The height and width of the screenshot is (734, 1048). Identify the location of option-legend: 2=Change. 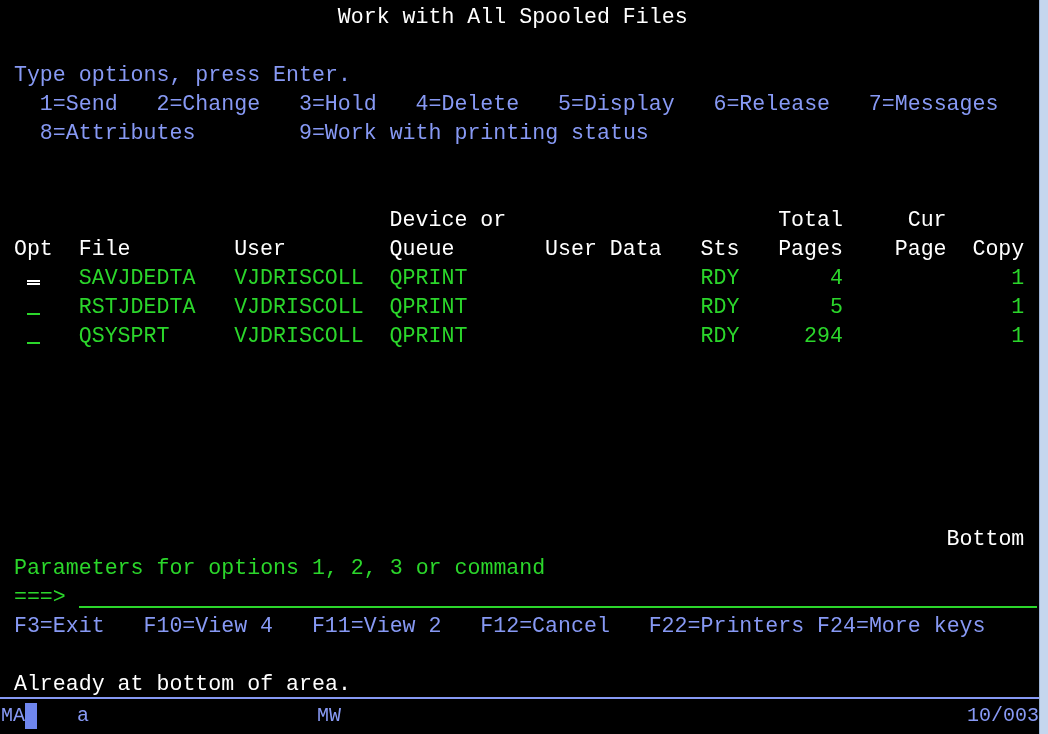
(208, 104).